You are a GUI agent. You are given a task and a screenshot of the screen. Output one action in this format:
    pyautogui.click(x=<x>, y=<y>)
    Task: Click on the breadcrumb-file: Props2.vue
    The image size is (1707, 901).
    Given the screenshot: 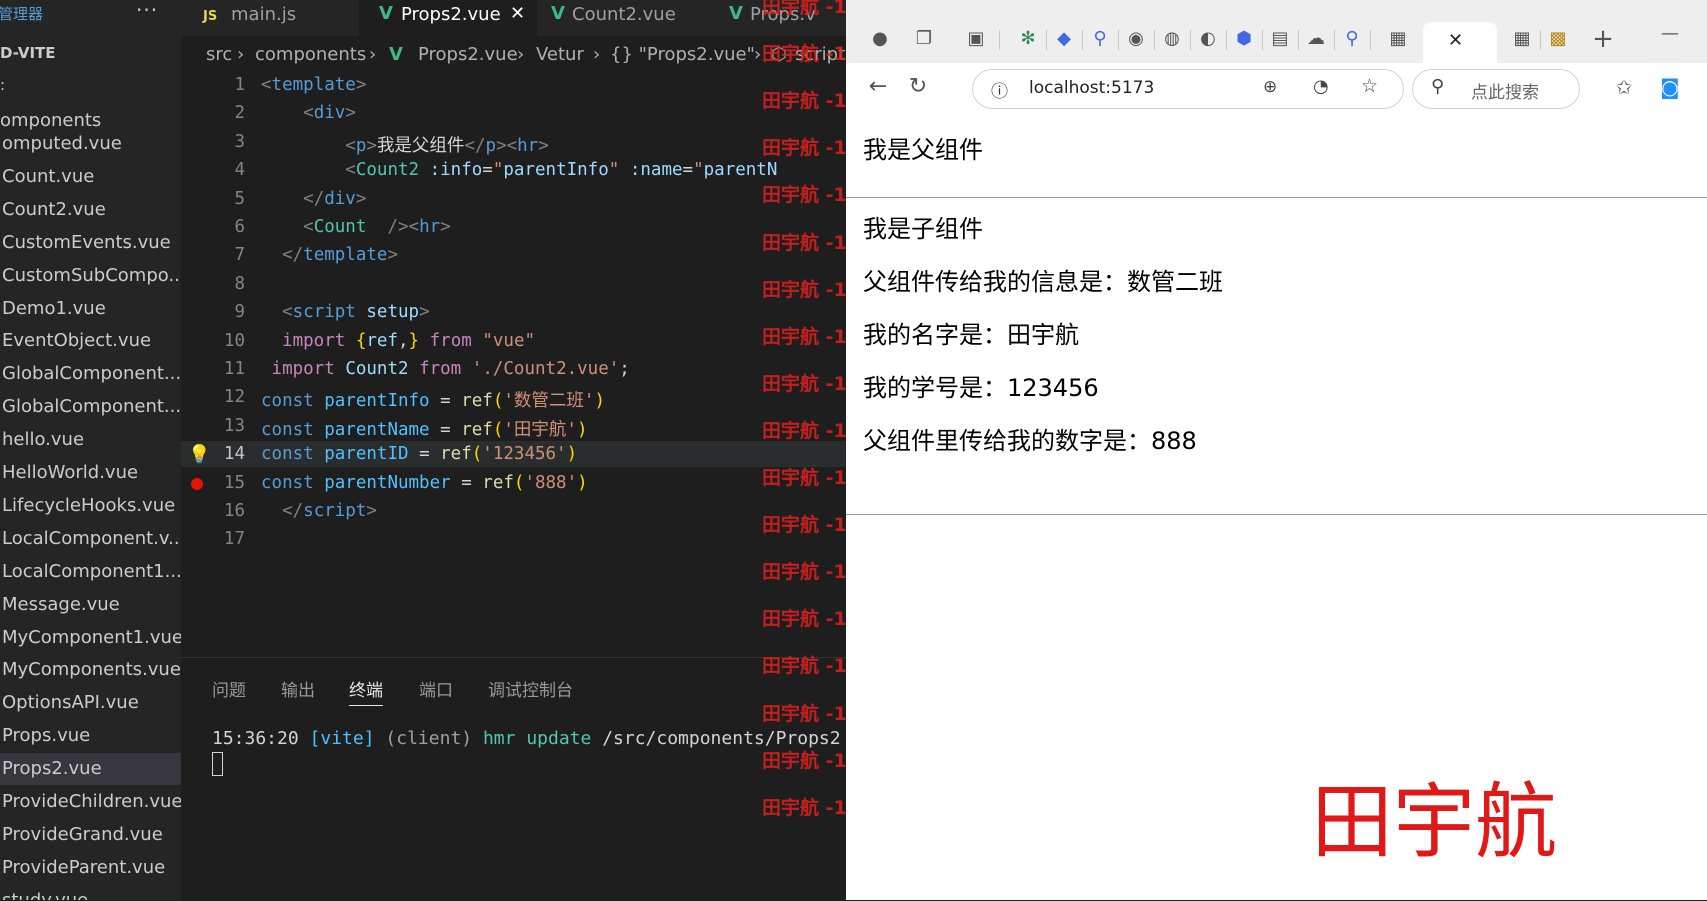 What is the action you would take?
    pyautogui.click(x=468, y=54)
    